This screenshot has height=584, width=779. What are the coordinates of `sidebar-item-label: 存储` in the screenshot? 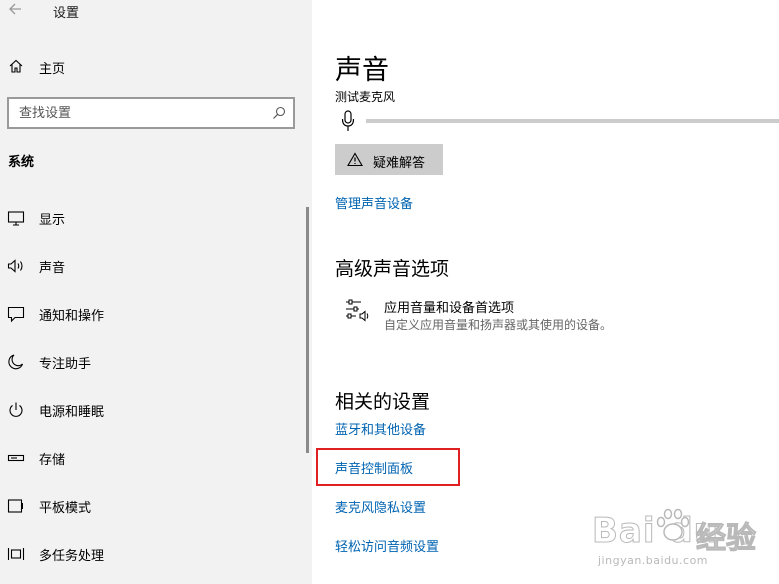 It's located at (52, 460).